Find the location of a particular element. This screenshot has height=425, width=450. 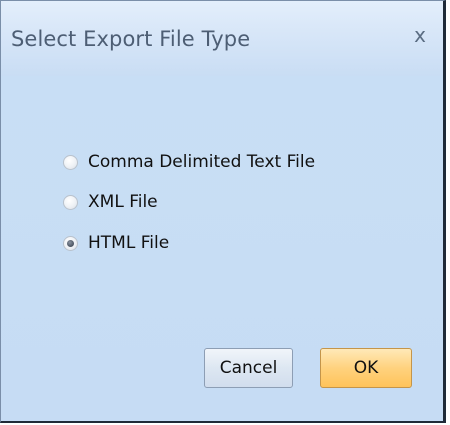

dialog-title: Select Export File Type is located at coordinates (131, 39).